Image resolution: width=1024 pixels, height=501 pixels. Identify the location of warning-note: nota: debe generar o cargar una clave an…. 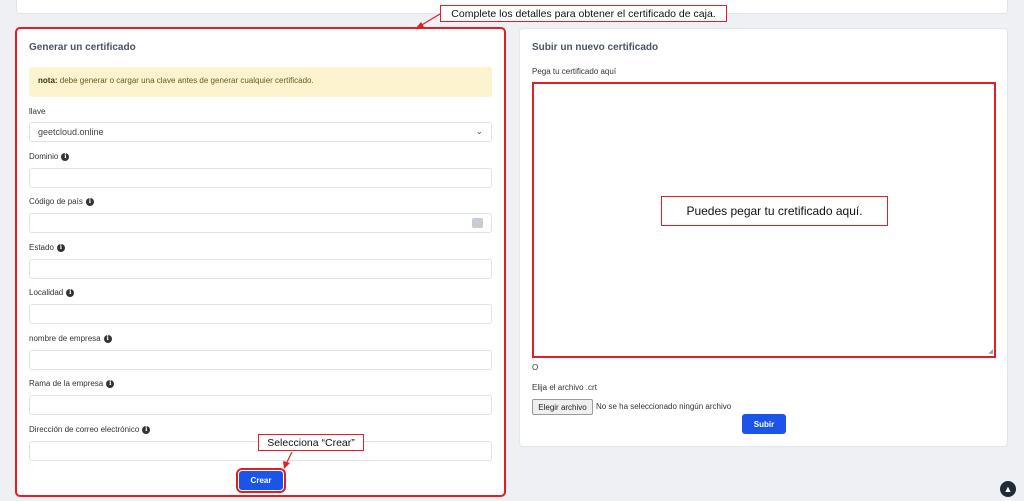
(260, 82).